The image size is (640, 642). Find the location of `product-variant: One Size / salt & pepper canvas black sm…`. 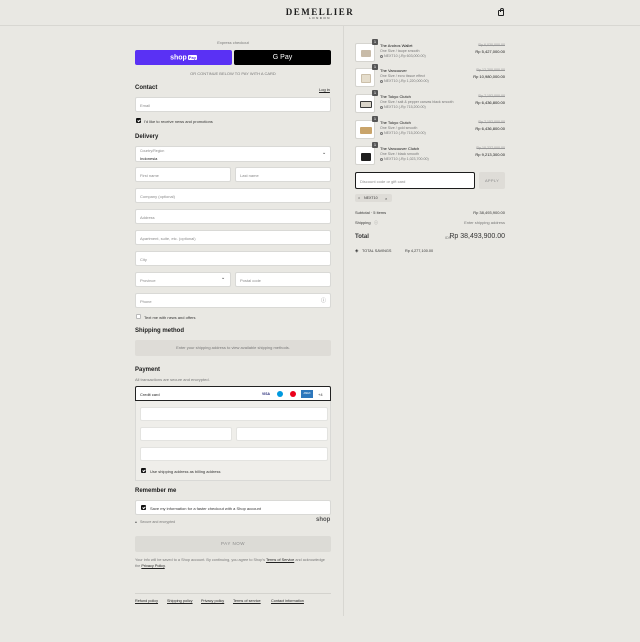

product-variant: One Size / salt & pepper canvas black sm… is located at coordinates (417, 102).